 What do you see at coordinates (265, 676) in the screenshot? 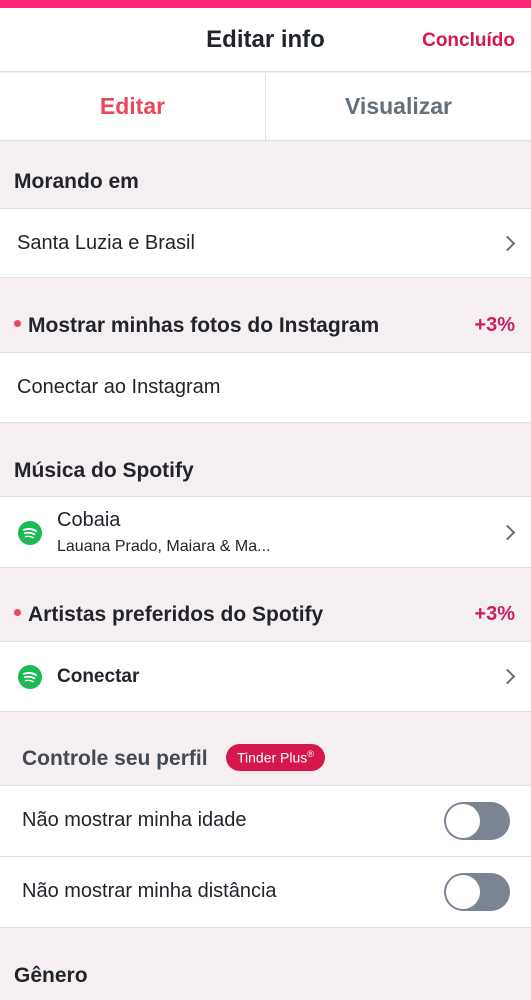
I see `spotify-connect-row: Conectar` at bounding box center [265, 676].